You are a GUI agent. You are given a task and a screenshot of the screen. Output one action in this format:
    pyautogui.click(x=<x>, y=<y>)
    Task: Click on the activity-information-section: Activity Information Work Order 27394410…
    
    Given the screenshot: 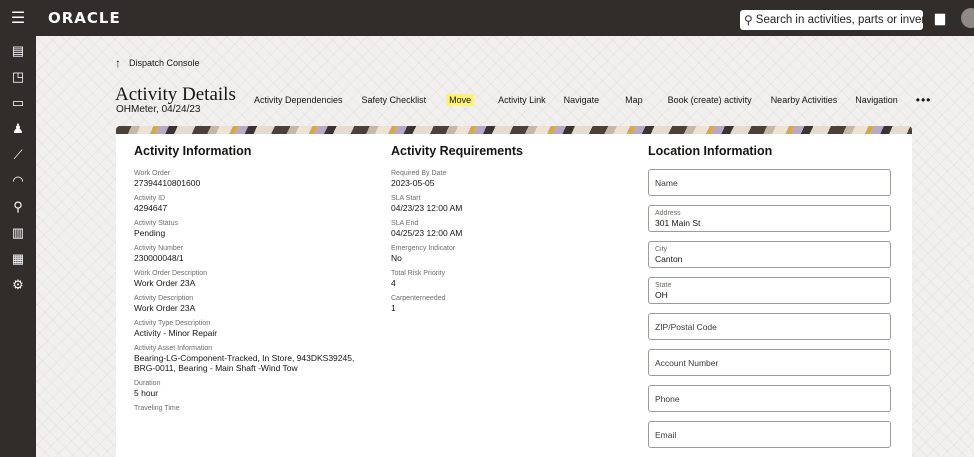 What is the action you would take?
    pyautogui.click(x=254, y=281)
    